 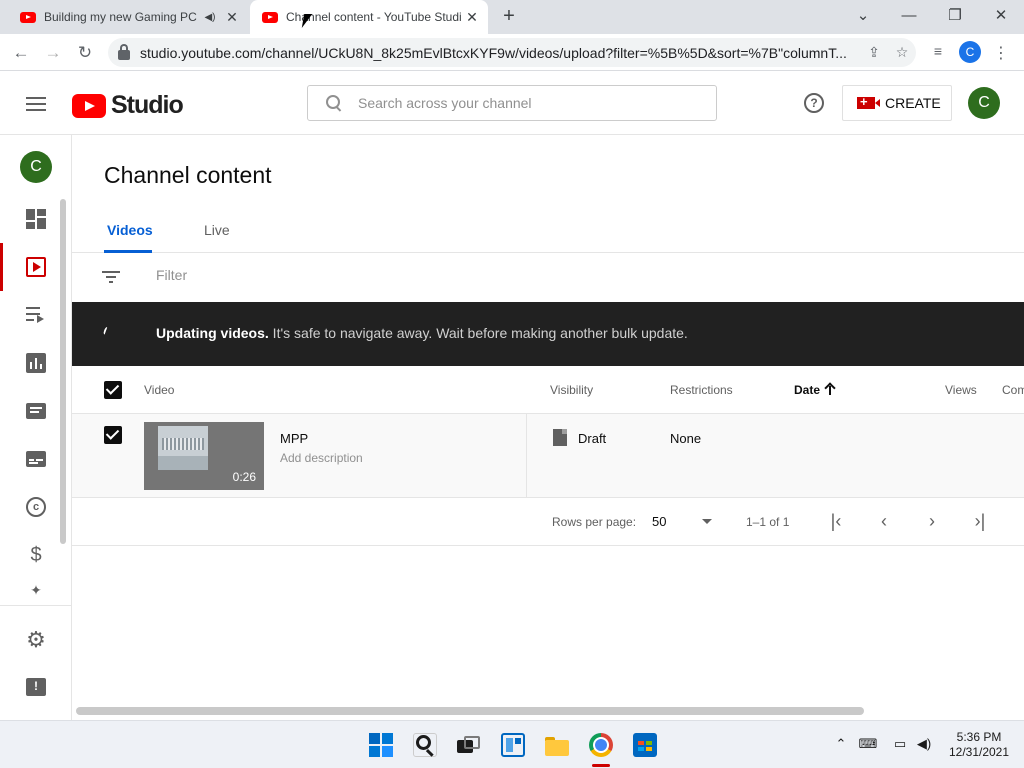 I want to click on windows-taskbar: ⌃ ⌨ ▭ ◀) 5:36 PM 12/31/2021, so click(x=512, y=744).